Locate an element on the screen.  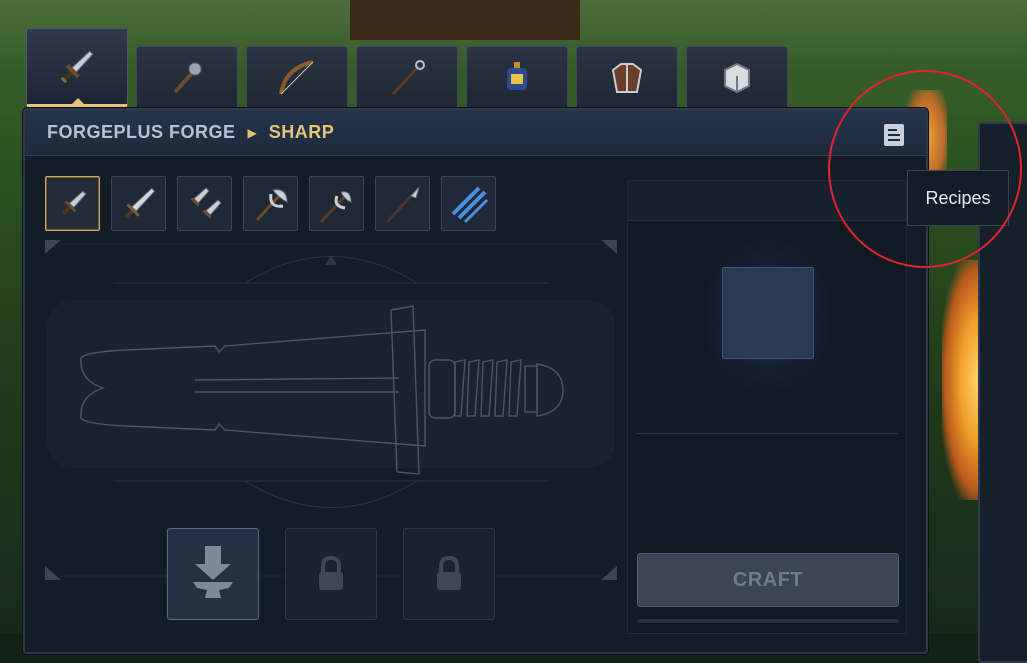
modifier-slot-open is located at coordinates (213, 574).